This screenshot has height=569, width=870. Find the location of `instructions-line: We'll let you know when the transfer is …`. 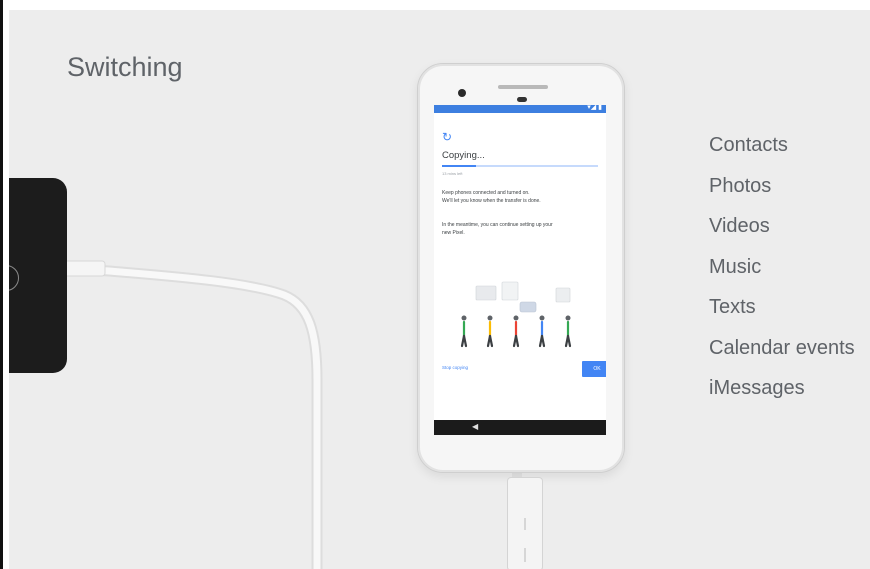

instructions-line: We'll let you know when the transfer is … is located at coordinates (491, 200).